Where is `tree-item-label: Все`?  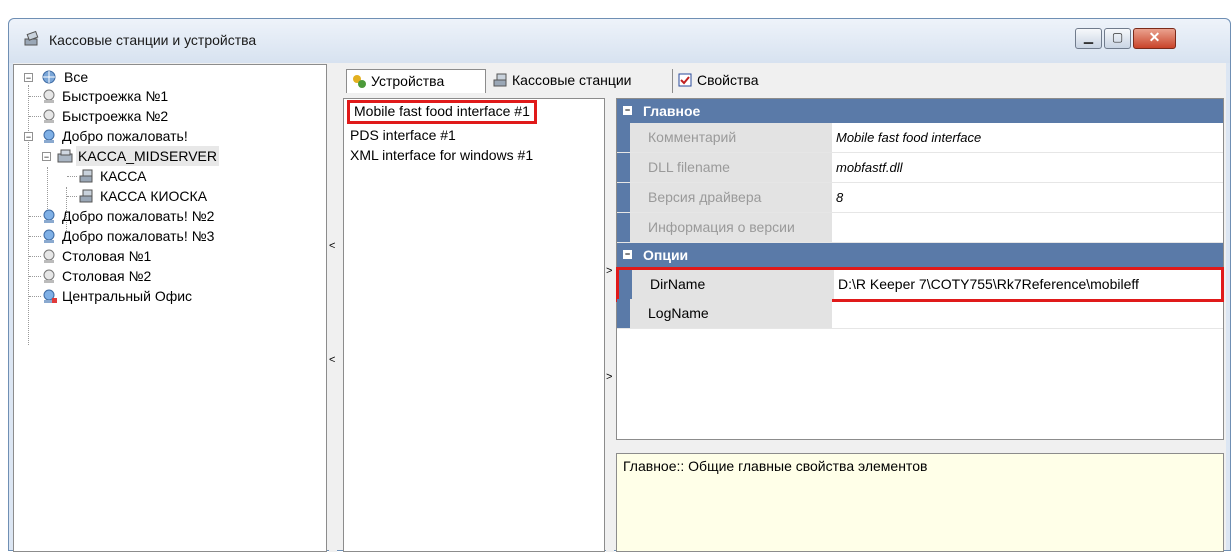
tree-item-label: Все is located at coordinates (76, 77).